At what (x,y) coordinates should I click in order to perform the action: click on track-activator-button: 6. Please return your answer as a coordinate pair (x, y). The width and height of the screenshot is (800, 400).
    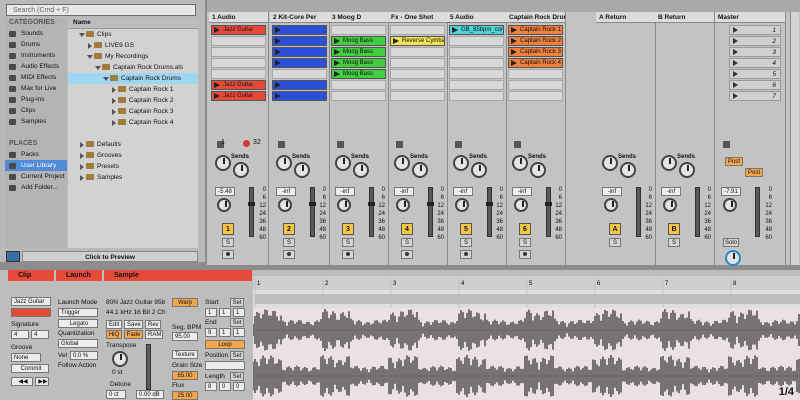
    Looking at the image, I should click on (525, 229).